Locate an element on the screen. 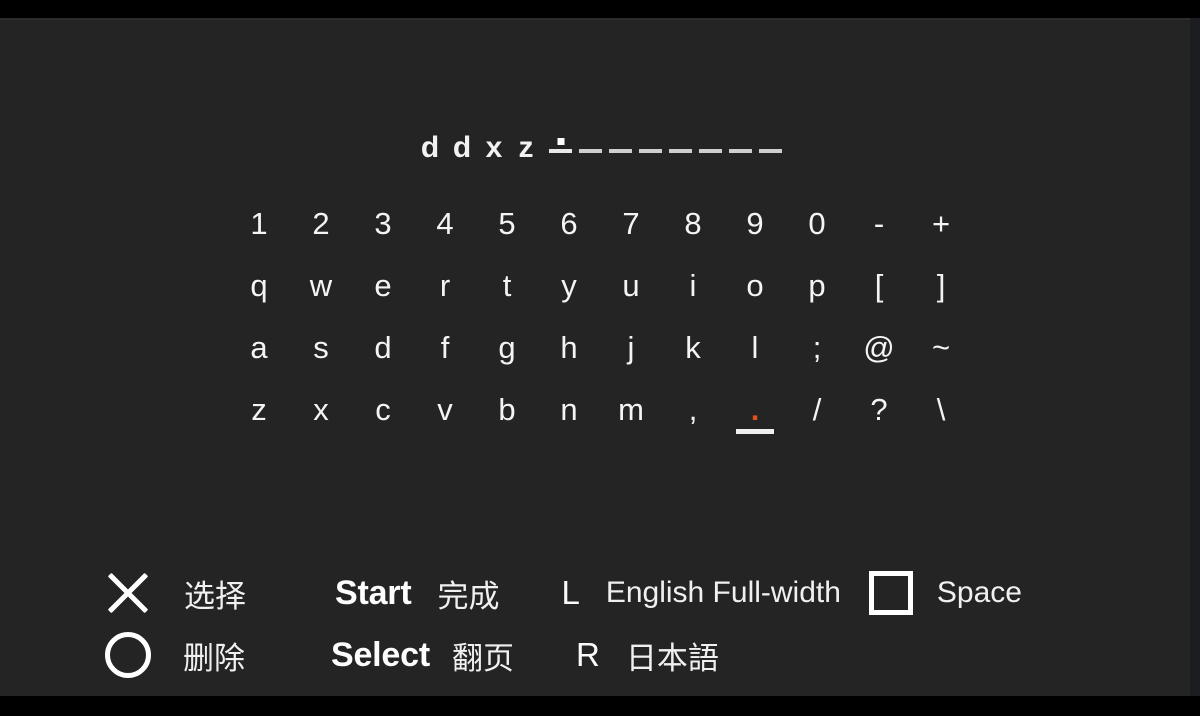 This screenshot has height=716, width=1200. legend-item-select: 选择 is located at coordinates (175, 593).